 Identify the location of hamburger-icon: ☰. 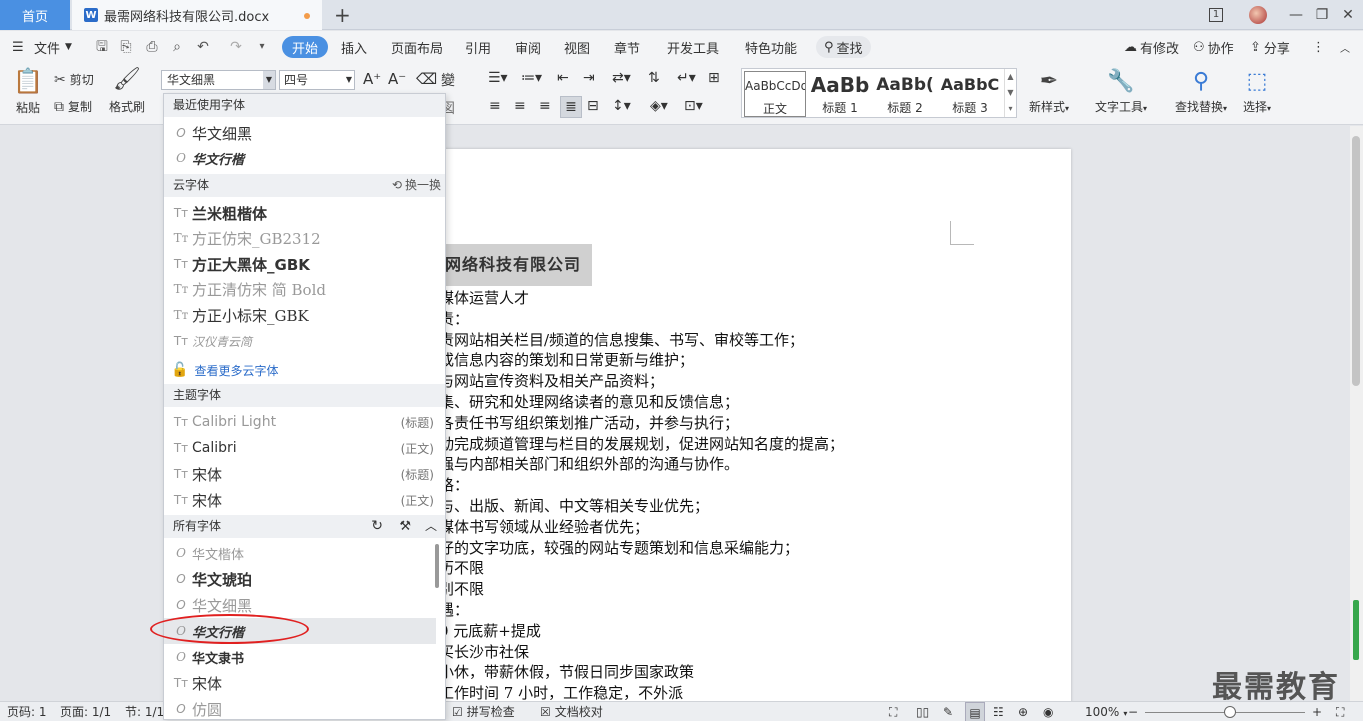
(18, 47).